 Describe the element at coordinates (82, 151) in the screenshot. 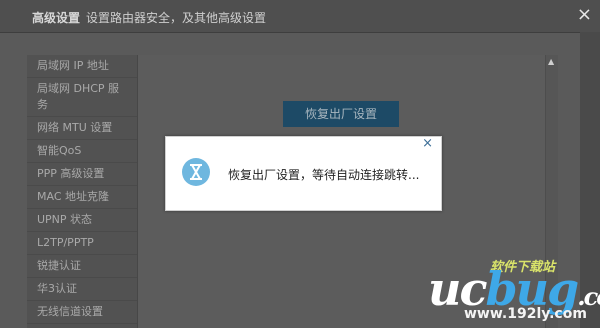

I see `sidebar-item-qos: 智能QoS` at that location.